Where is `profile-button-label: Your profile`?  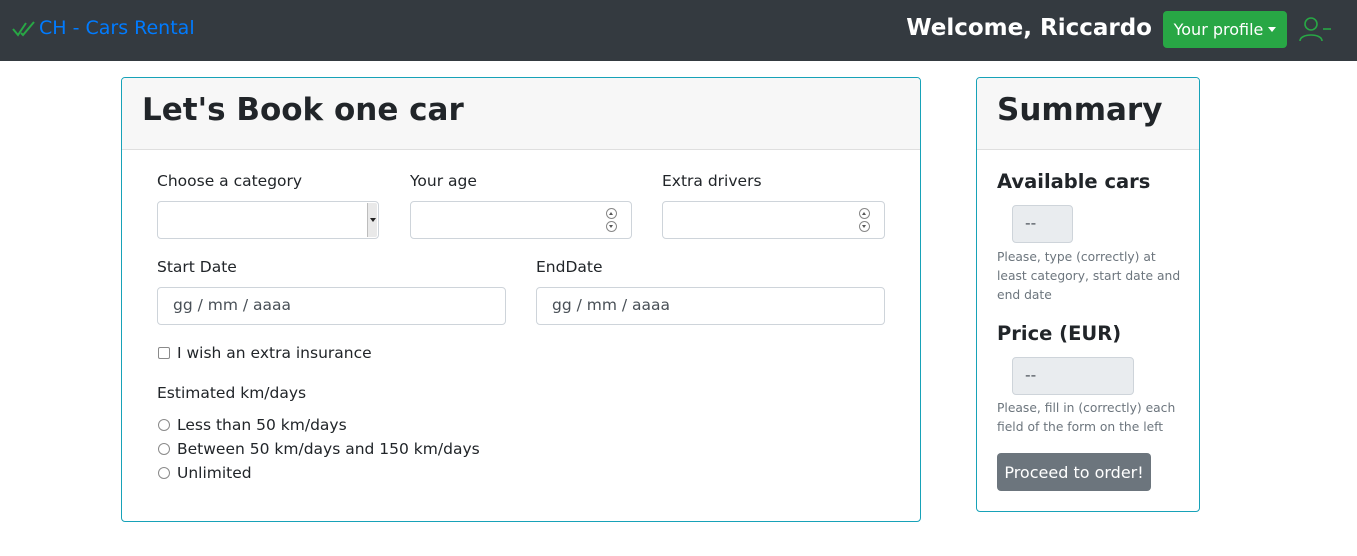
profile-button-label: Your profile is located at coordinates (1218, 29).